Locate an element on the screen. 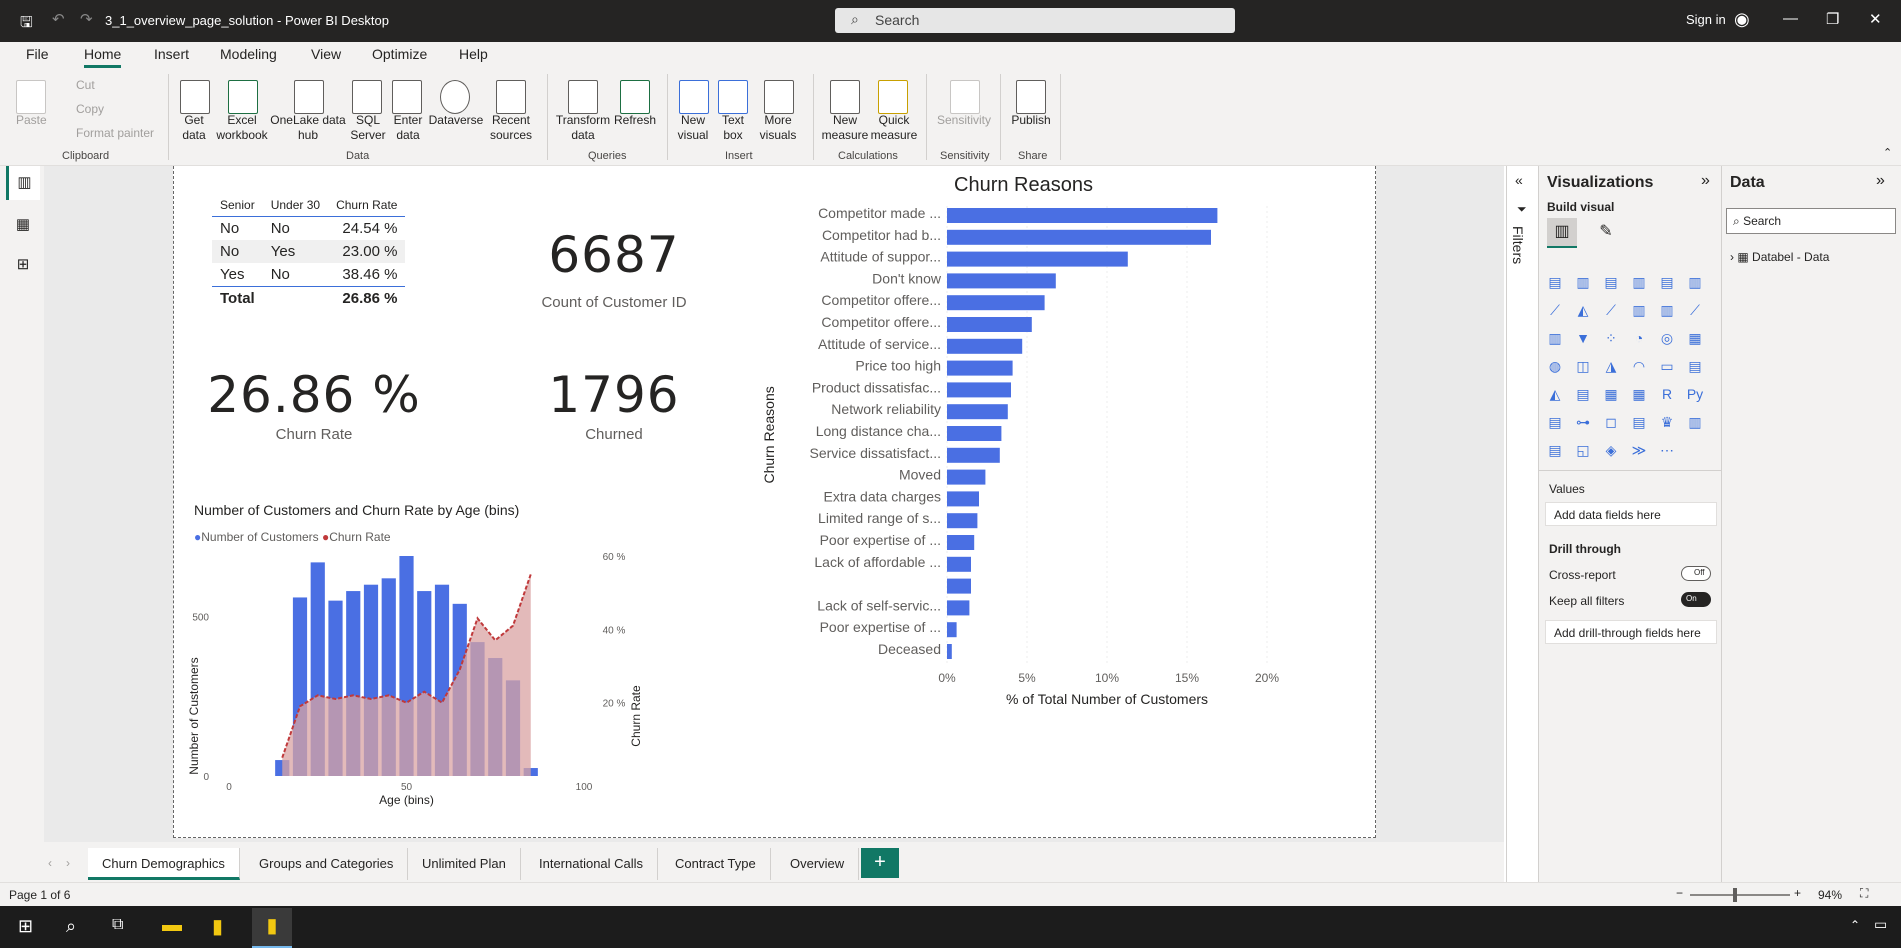 This screenshot has width=1901, height=948. menu-file: File is located at coordinates (37, 54).